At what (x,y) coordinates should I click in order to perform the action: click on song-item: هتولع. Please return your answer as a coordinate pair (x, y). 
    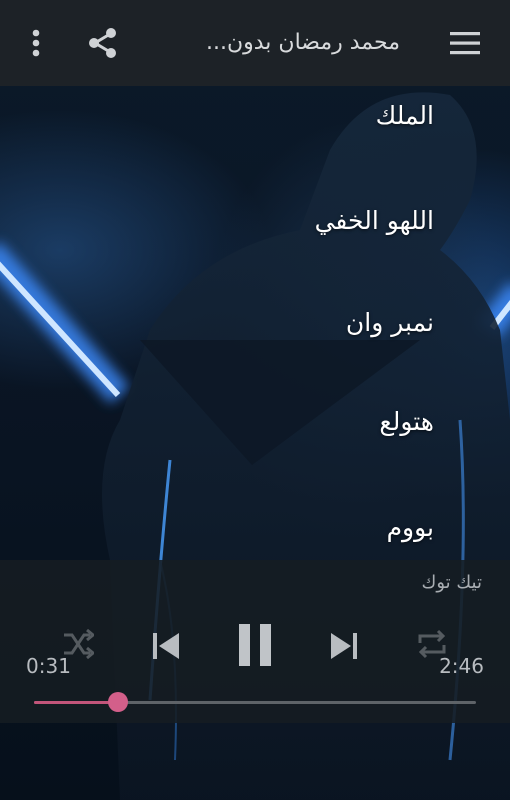
    Looking at the image, I should click on (406, 422).